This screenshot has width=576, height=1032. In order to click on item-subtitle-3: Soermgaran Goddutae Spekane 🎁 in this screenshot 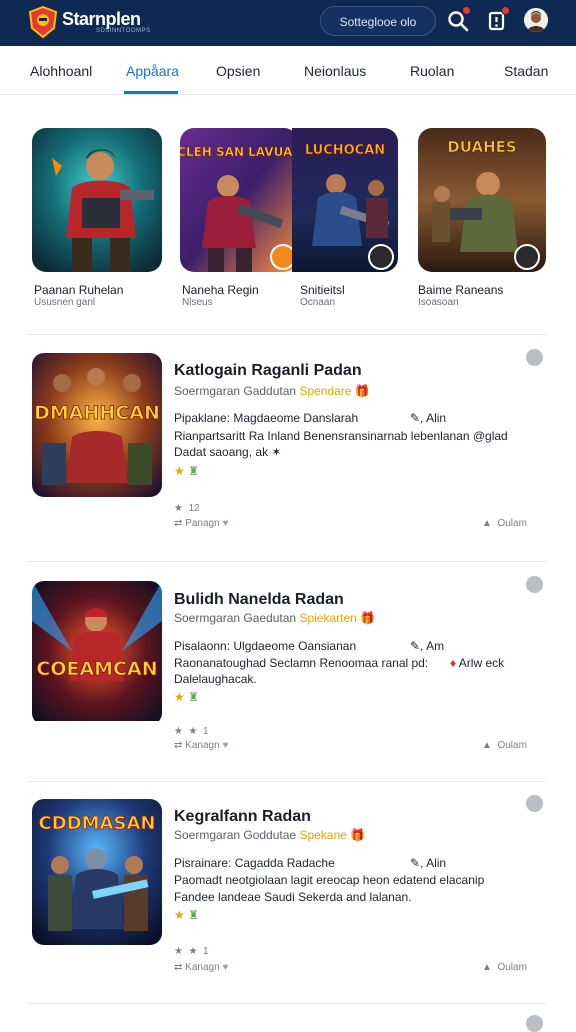, I will do `click(269, 835)`.